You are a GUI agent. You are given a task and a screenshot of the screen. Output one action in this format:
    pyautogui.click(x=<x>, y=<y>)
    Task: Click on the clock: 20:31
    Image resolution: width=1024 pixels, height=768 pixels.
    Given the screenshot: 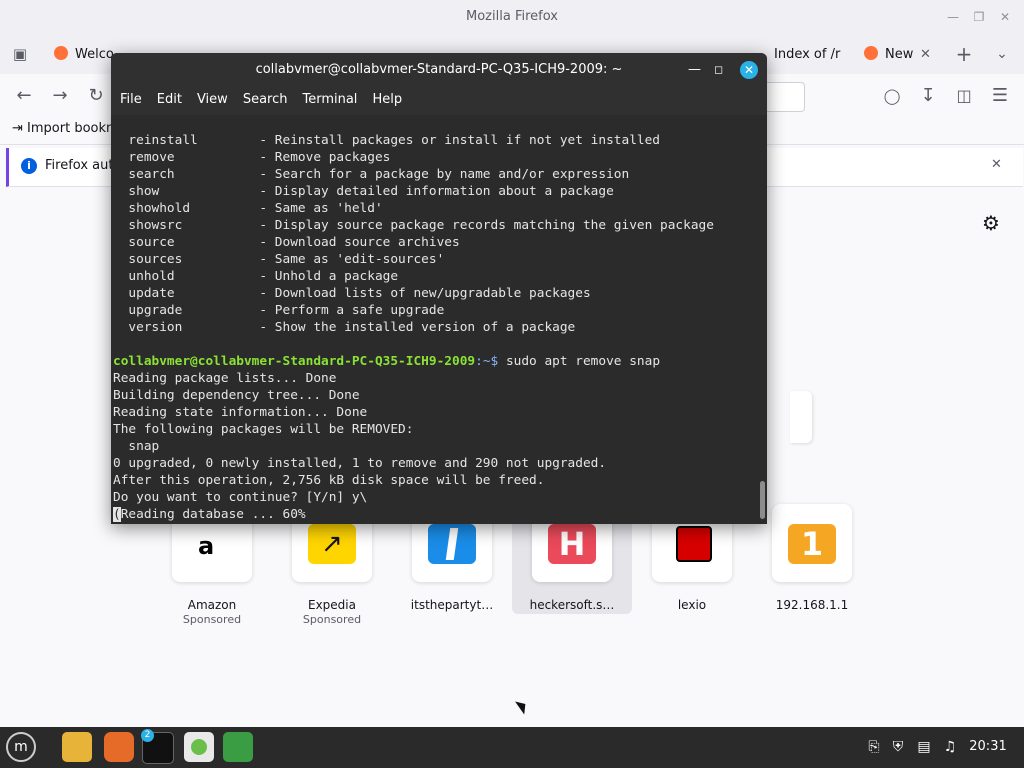 What is the action you would take?
    pyautogui.click(x=988, y=747)
    